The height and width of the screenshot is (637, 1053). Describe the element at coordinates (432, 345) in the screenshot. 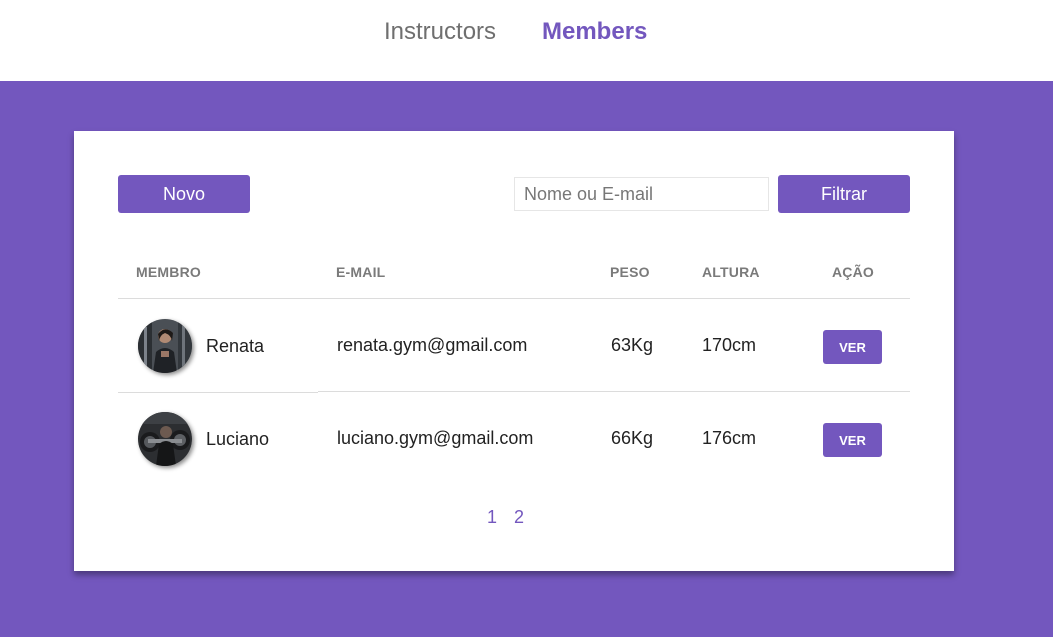

I see `member-email: renata.gym@gmail.com` at that location.